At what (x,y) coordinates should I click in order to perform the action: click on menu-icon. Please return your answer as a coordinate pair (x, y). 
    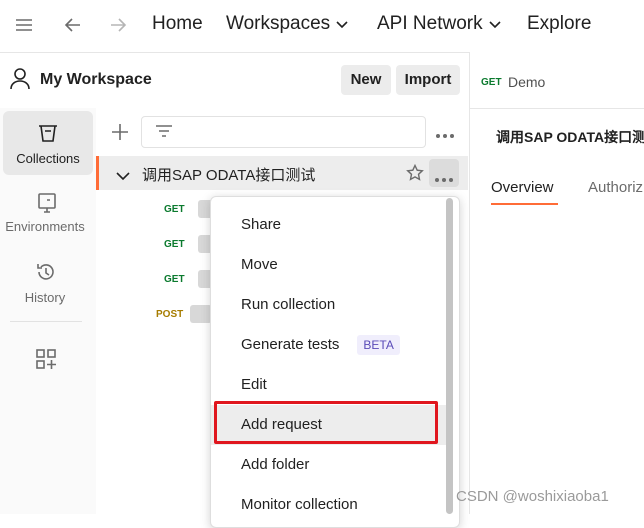
    Looking at the image, I should click on (24, 27).